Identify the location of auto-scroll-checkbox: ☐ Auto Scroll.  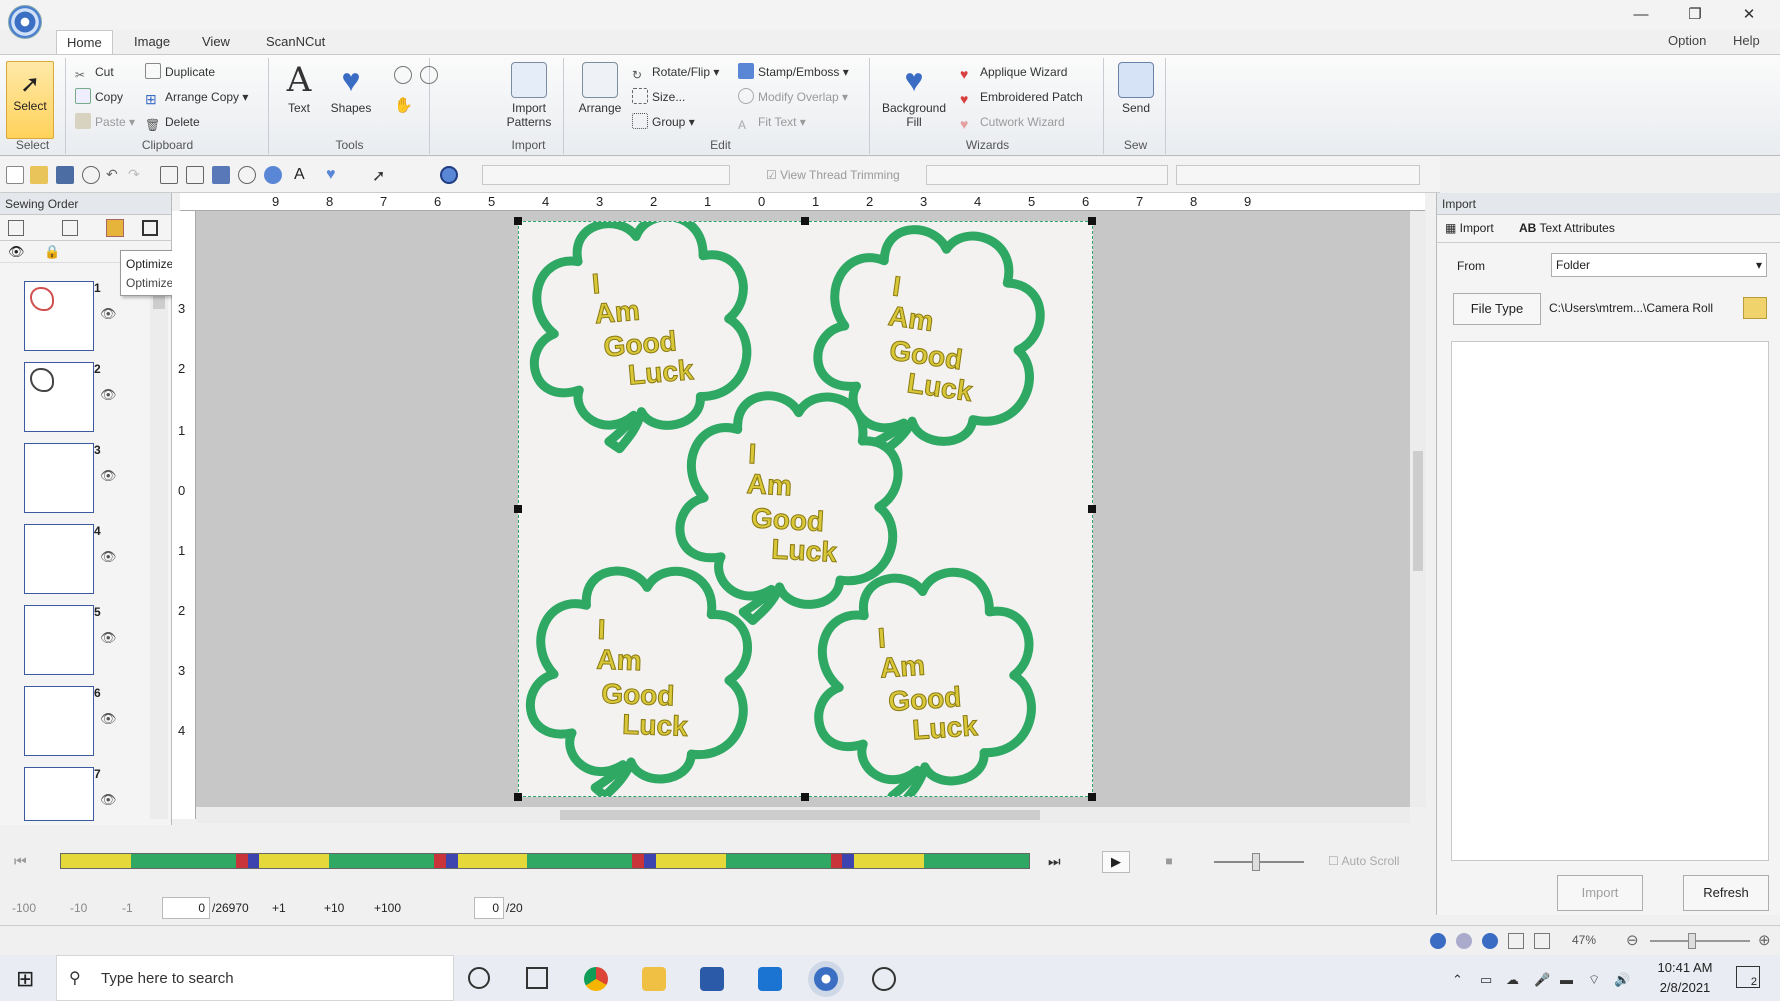
(1363, 861).